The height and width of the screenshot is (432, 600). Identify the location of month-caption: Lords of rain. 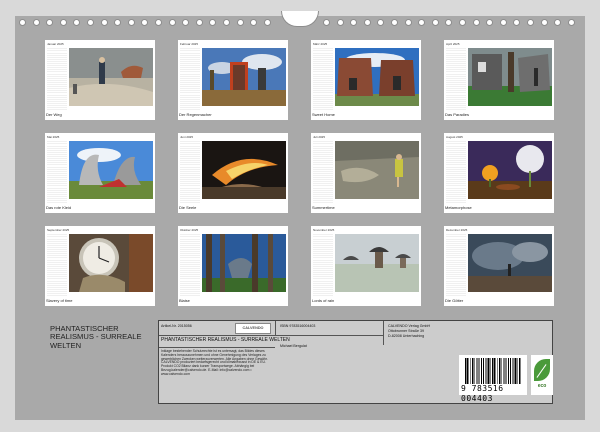
(323, 300).